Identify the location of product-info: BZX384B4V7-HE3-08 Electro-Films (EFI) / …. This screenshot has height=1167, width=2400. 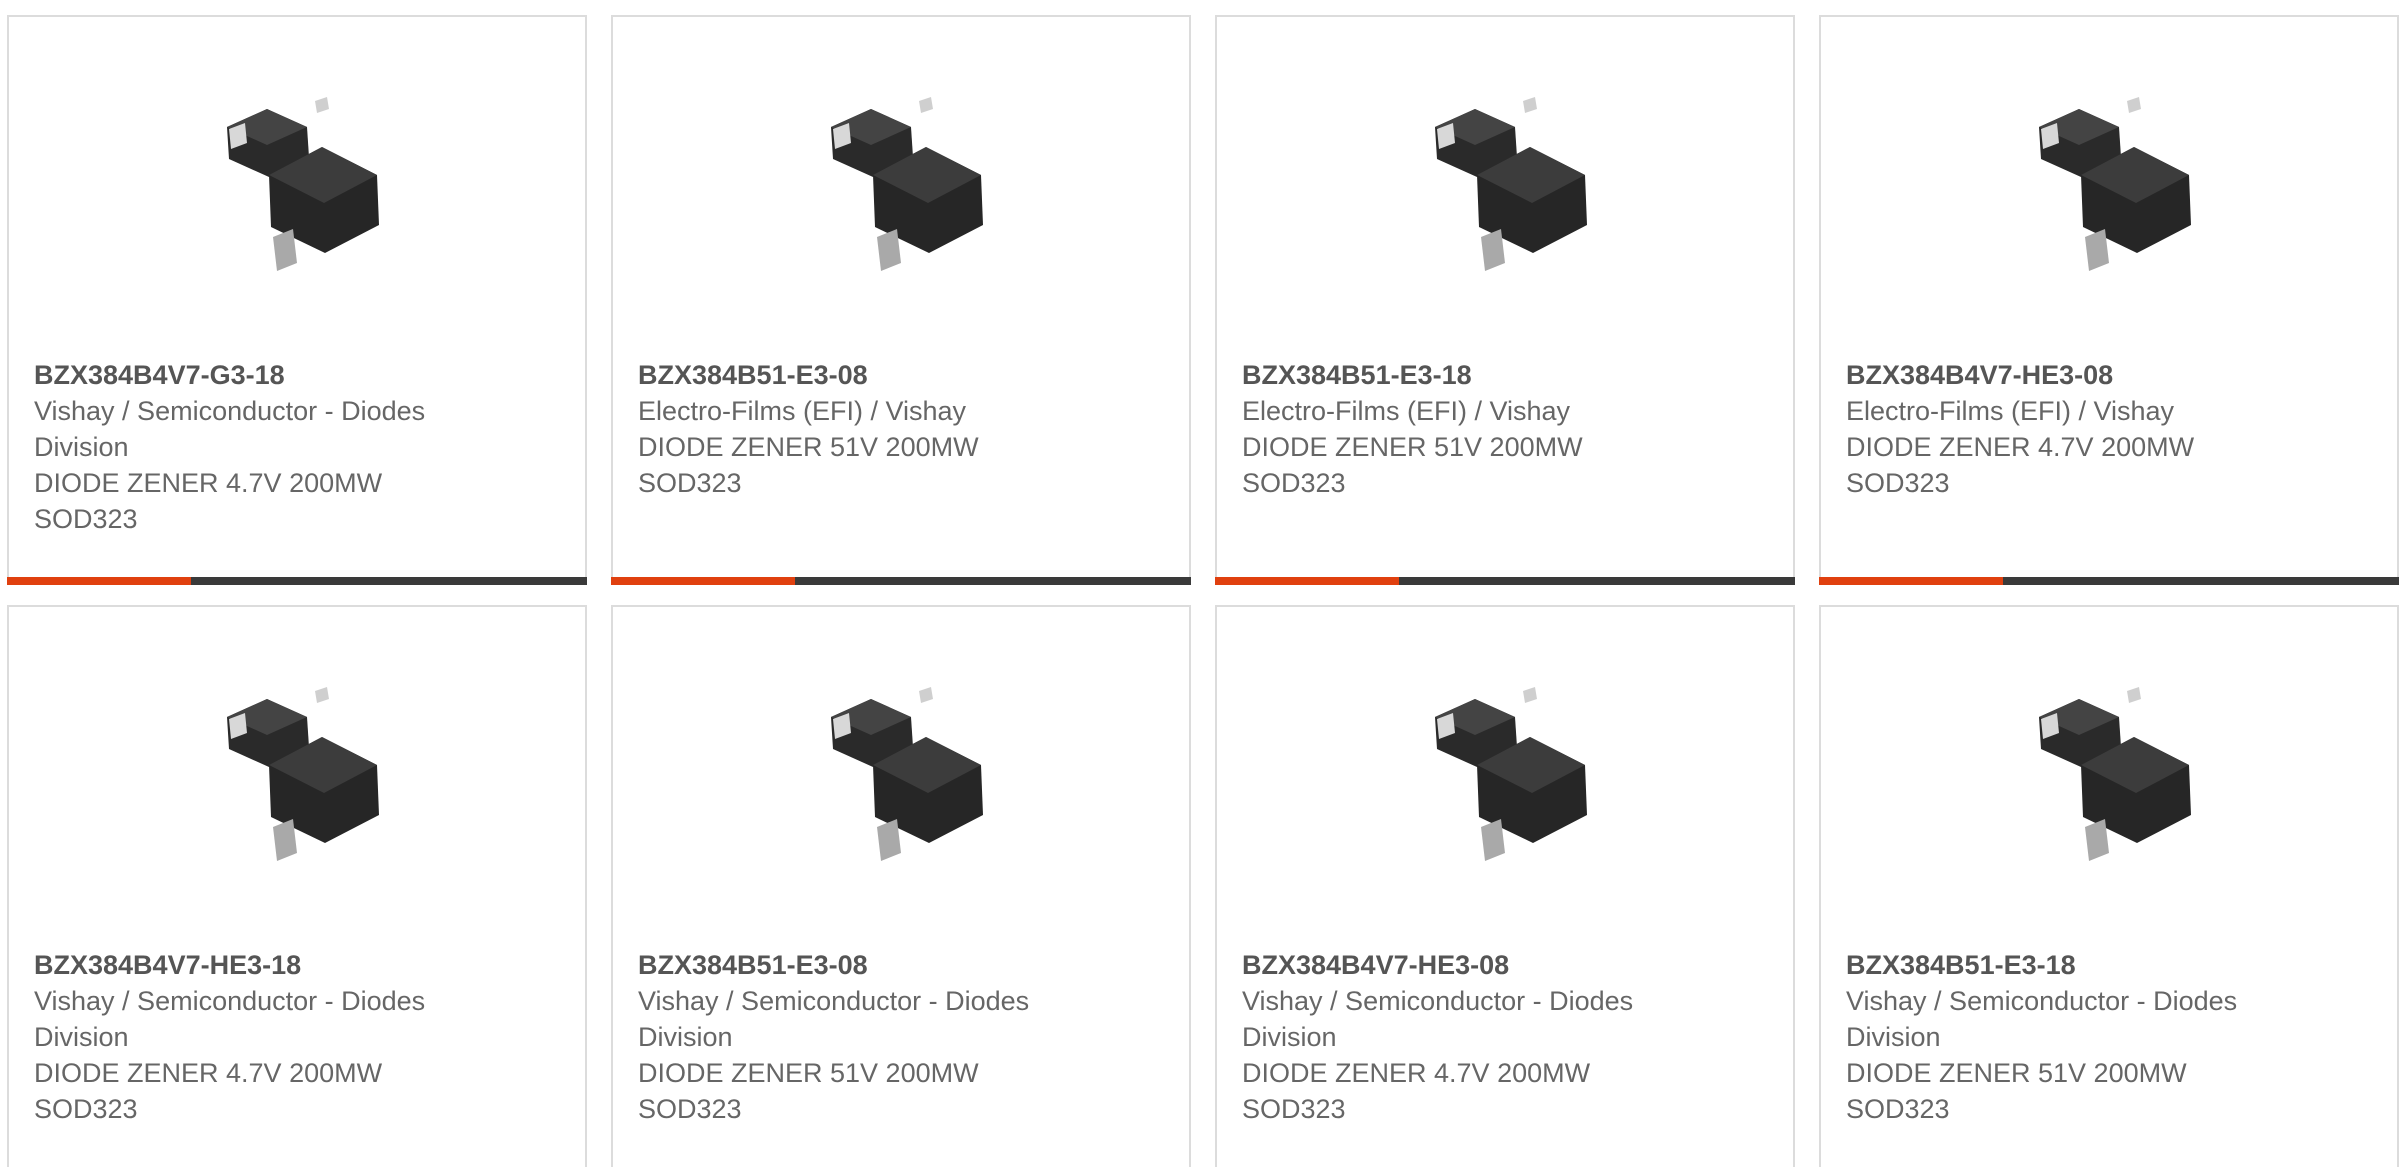
(2076, 429).